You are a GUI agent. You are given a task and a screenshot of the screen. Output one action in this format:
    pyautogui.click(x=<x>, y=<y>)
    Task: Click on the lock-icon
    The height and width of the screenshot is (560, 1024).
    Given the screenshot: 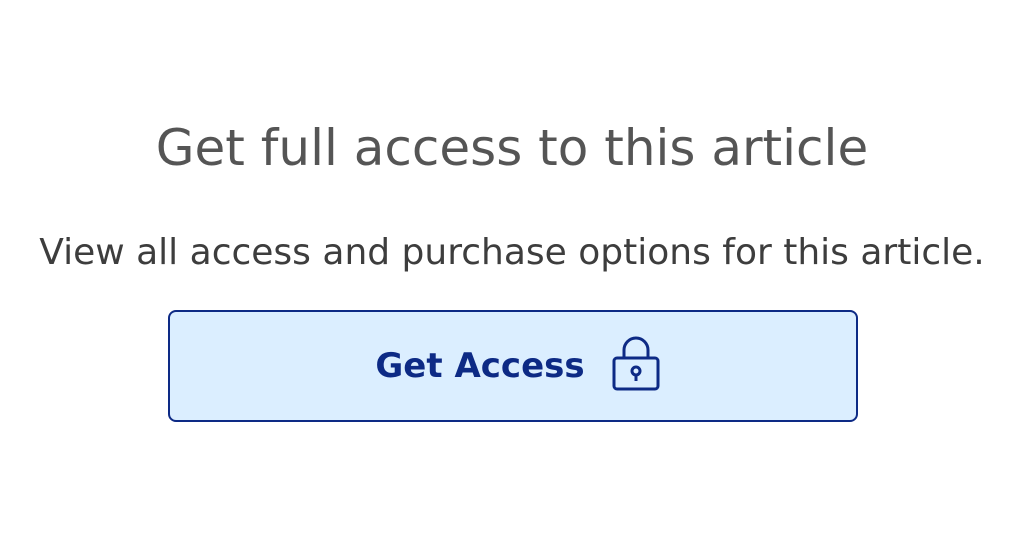 What is the action you would take?
    pyautogui.click(x=636, y=363)
    